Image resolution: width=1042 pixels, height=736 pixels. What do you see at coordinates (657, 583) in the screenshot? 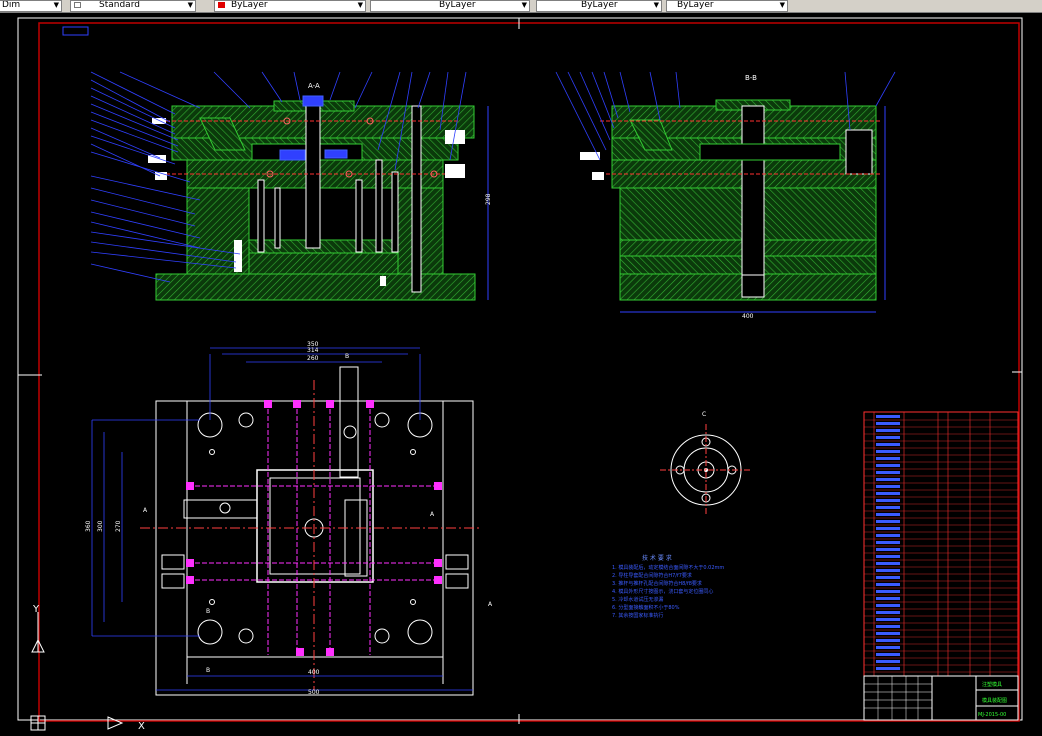
I see `note-3: 3. 推杆与推杆孔配合间隙符合H8/f8要求` at bounding box center [657, 583].